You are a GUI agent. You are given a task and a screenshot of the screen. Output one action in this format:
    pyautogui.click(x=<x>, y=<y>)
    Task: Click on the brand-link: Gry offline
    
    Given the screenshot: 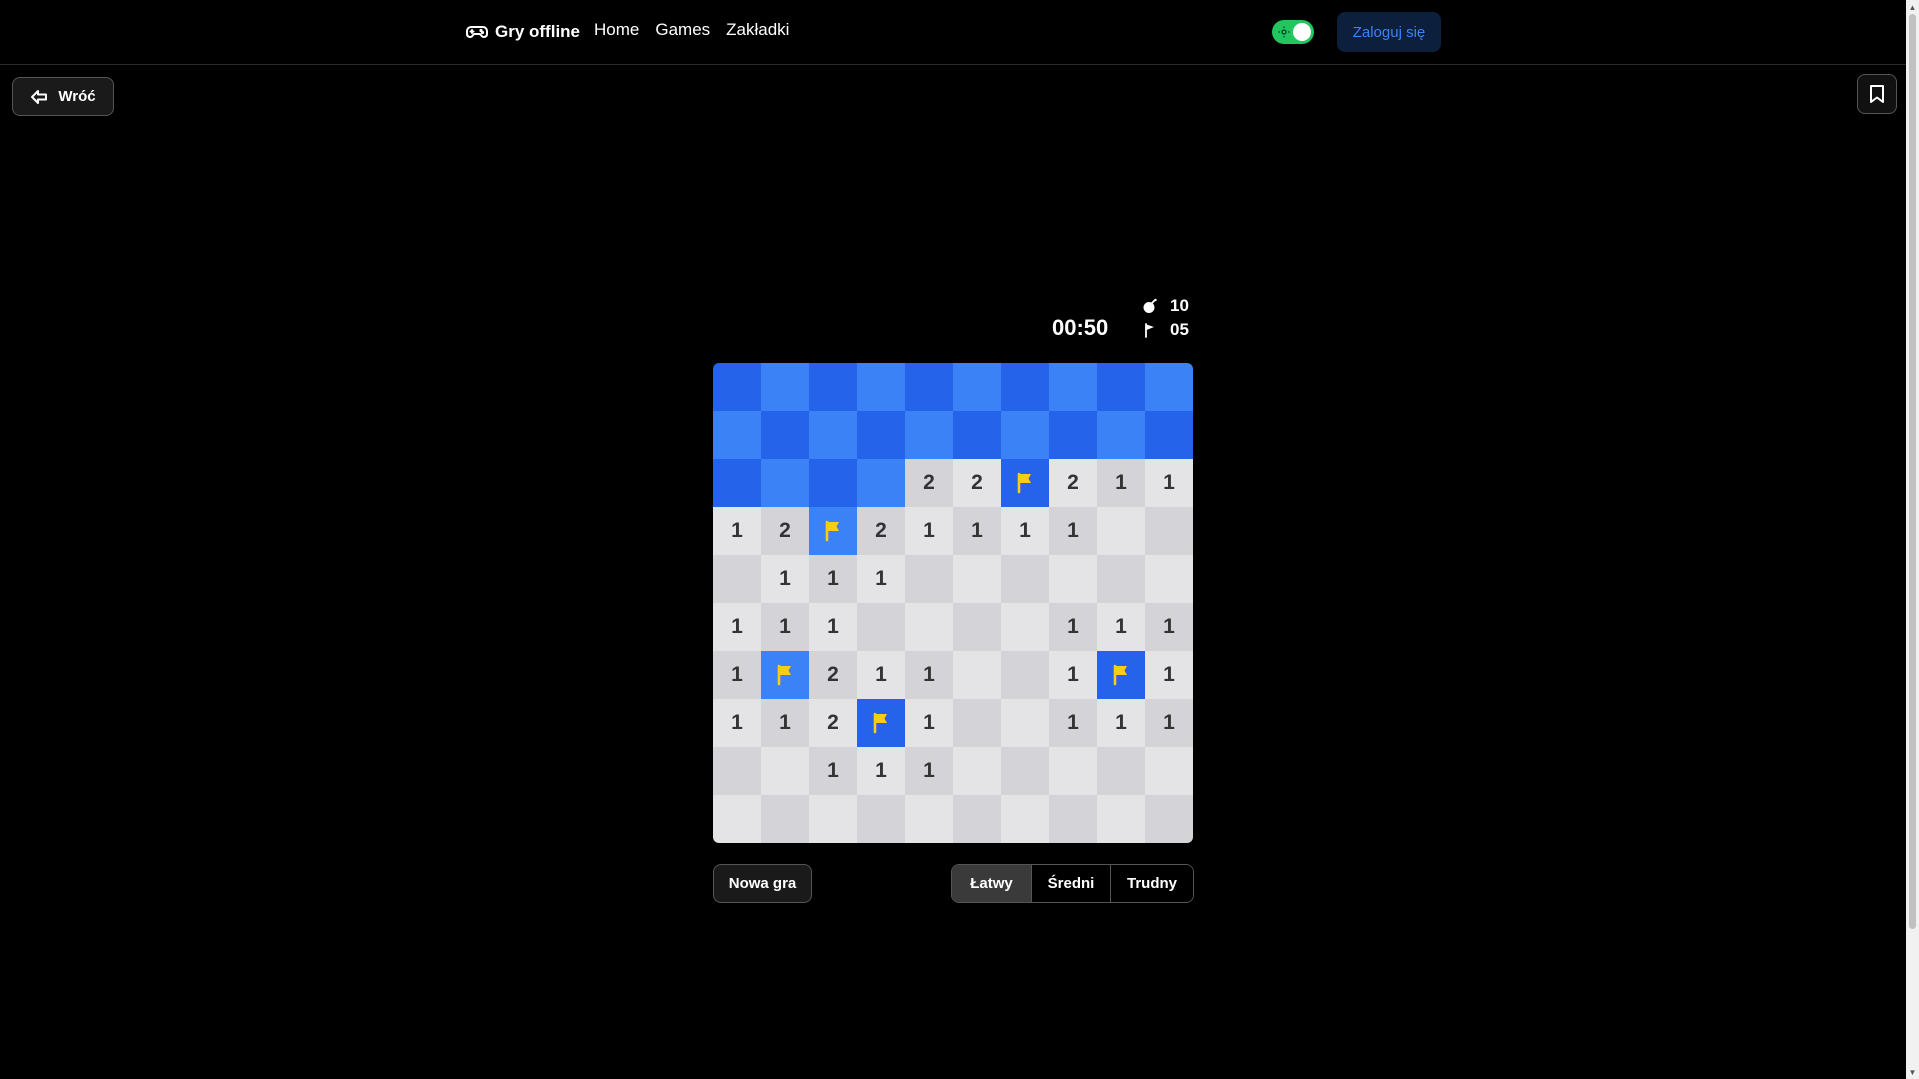 What is the action you would take?
    pyautogui.click(x=522, y=32)
    